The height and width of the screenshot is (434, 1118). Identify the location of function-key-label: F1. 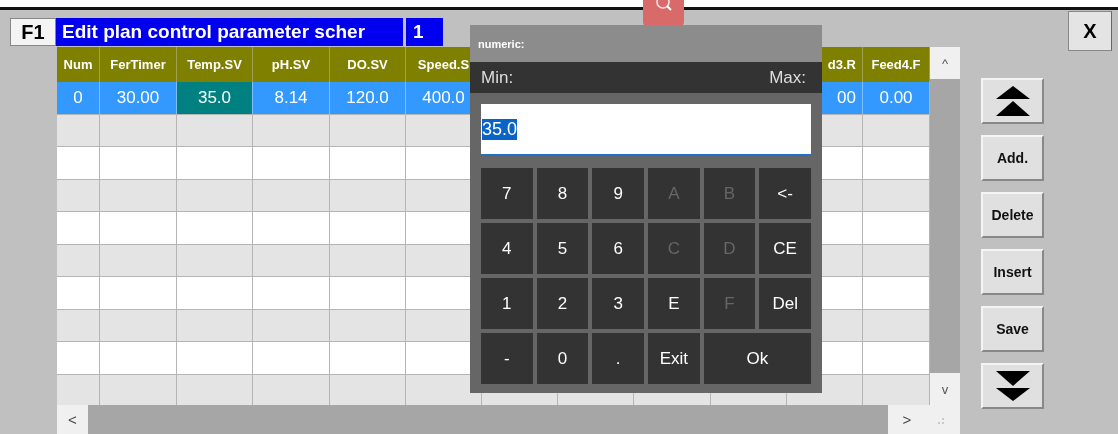
(33, 32).